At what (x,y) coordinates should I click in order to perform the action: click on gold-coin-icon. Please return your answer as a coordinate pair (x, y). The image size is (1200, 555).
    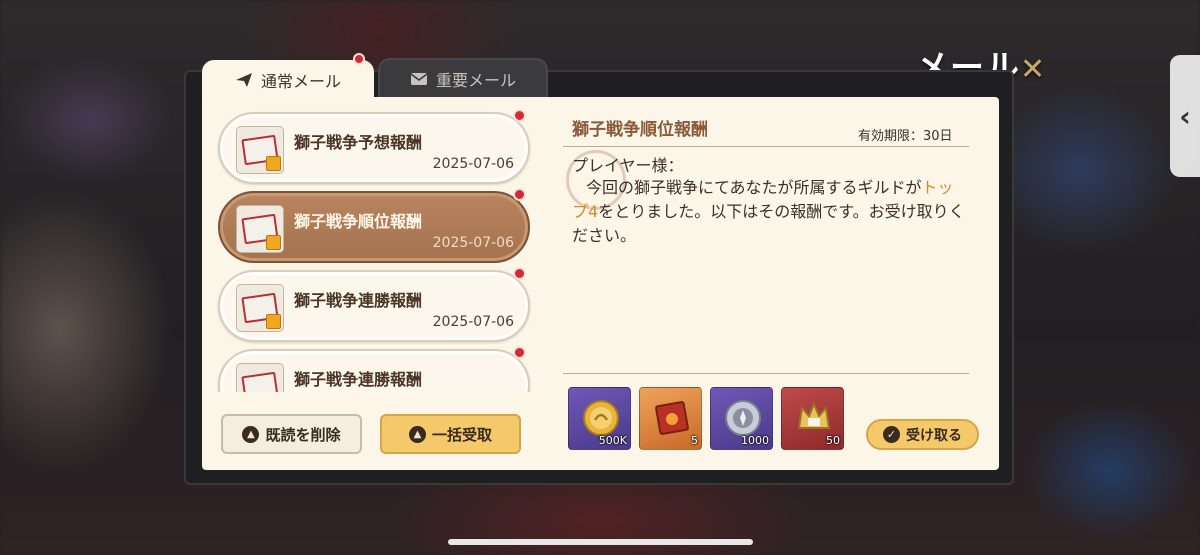
    Looking at the image, I should click on (601, 418).